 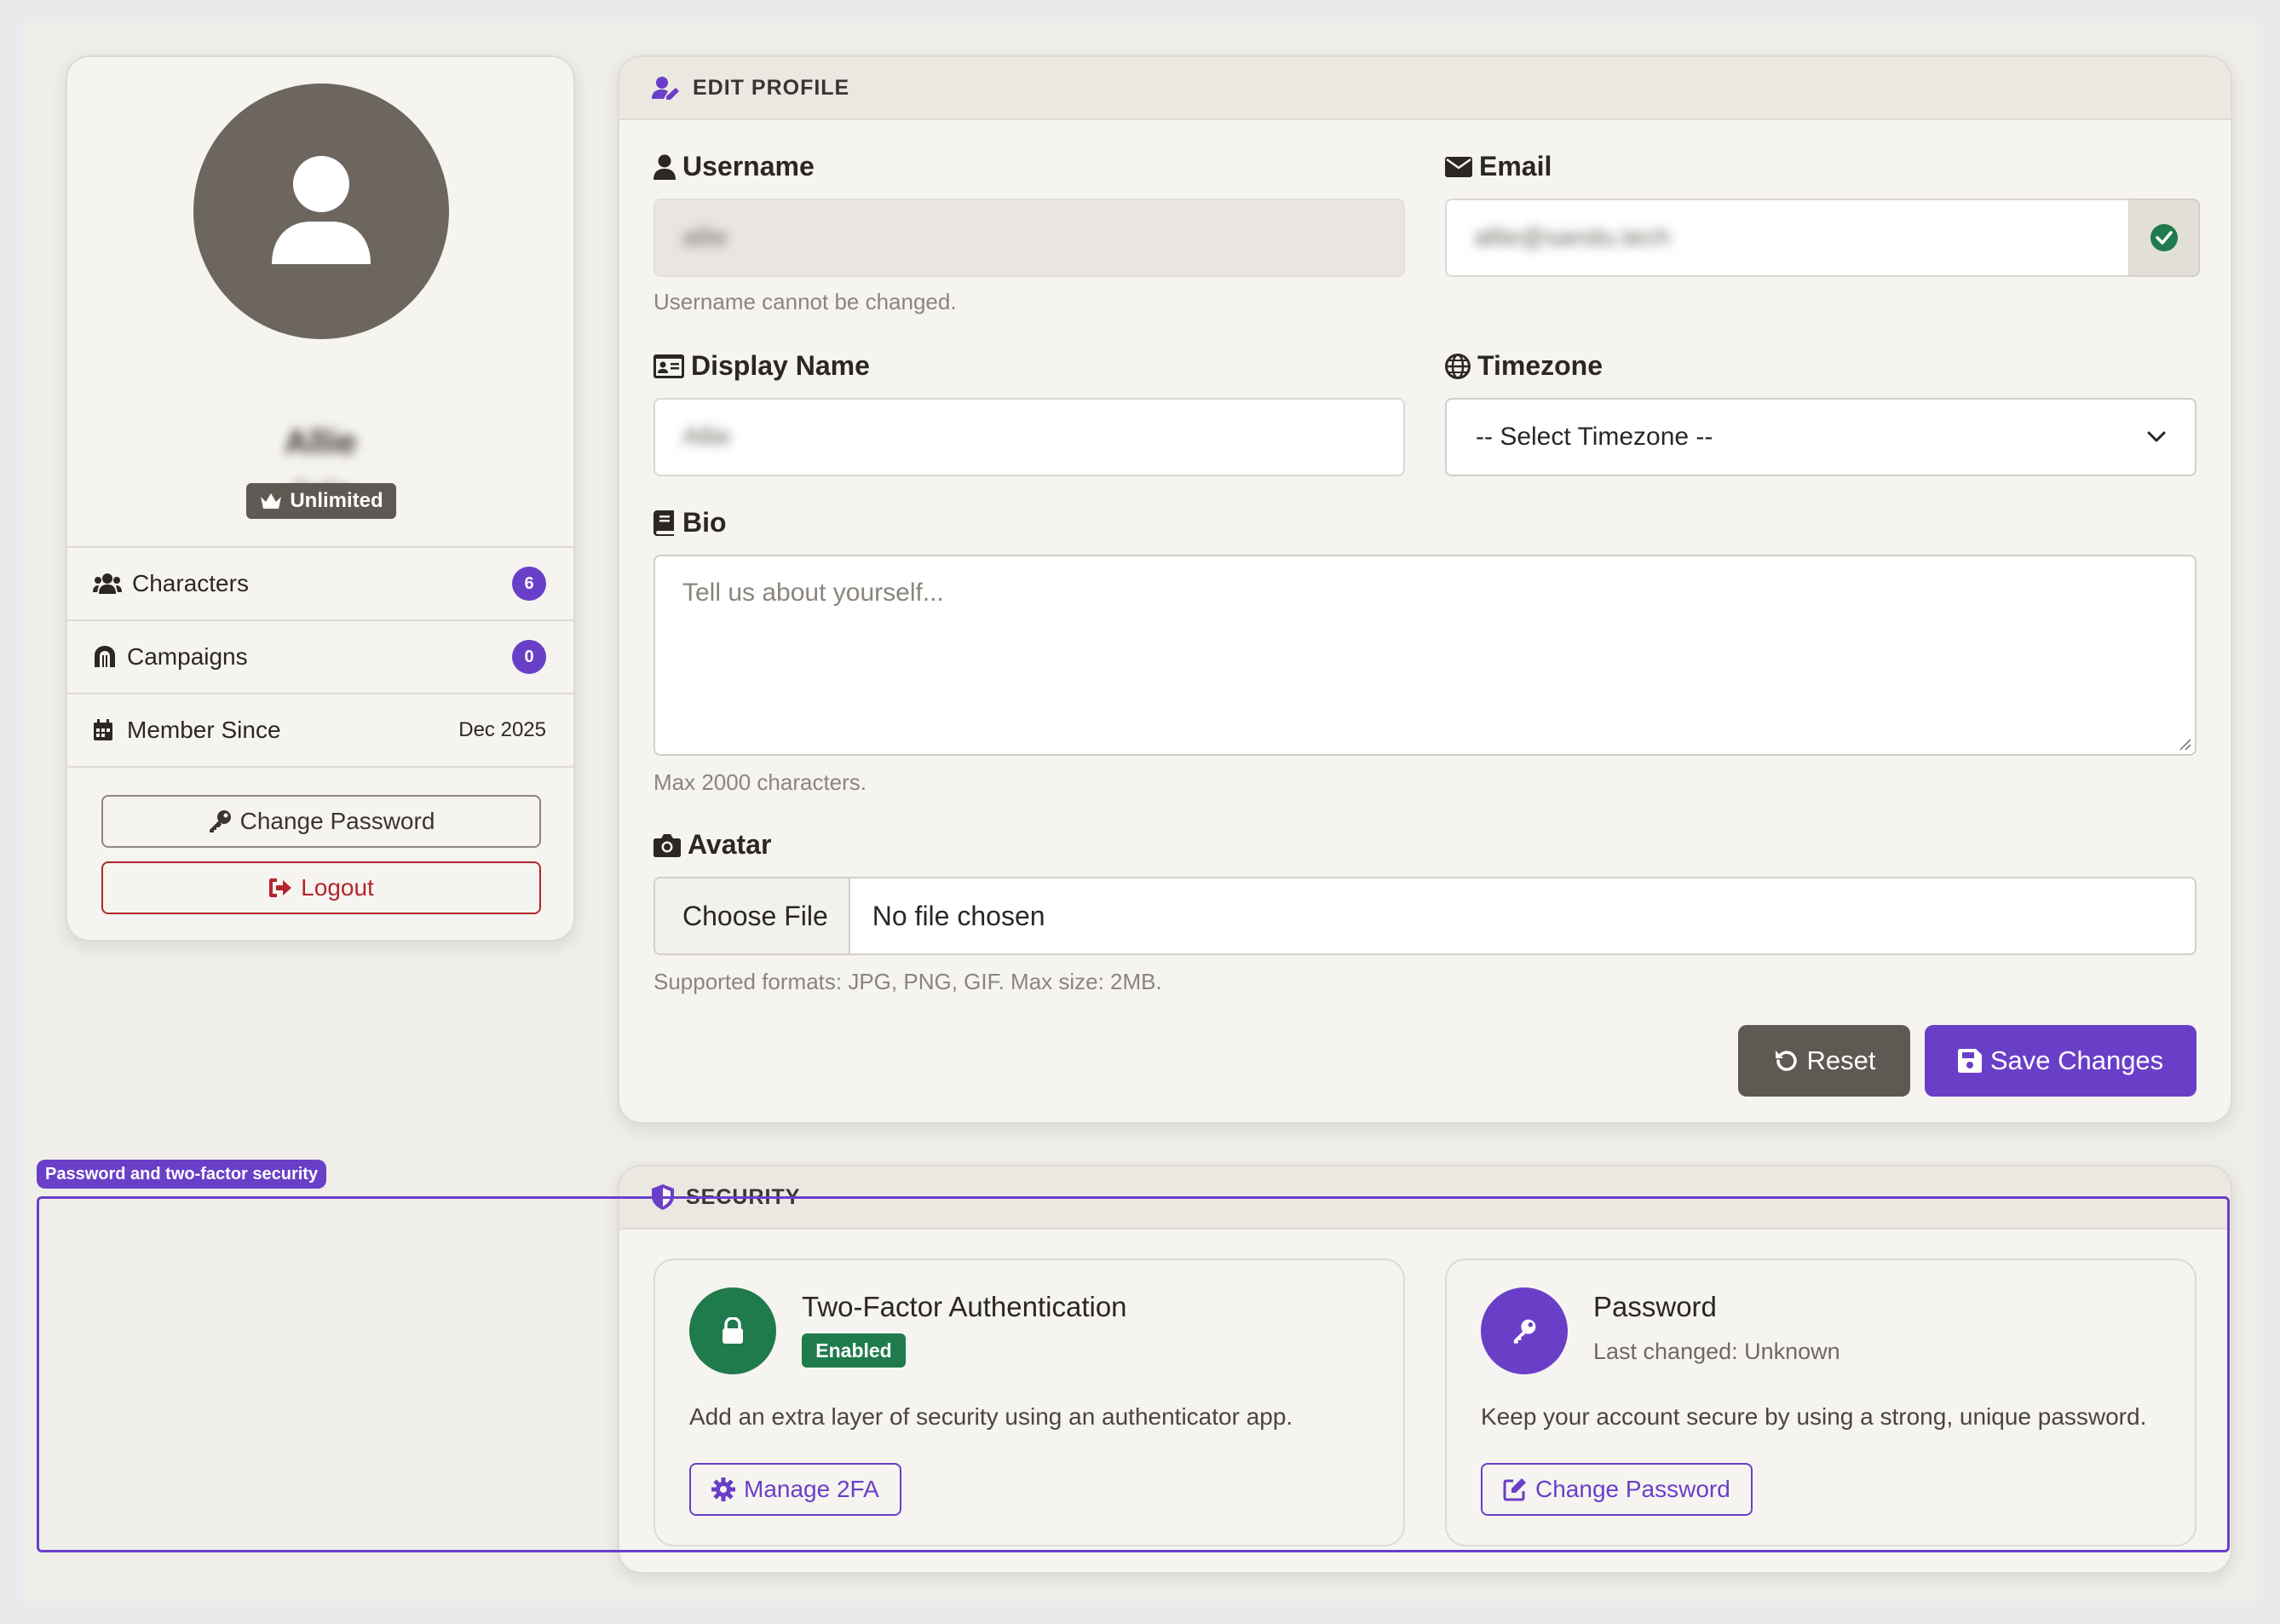 I want to click on highlight-label: Password and two-factor security, so click(x=182, y=1174).